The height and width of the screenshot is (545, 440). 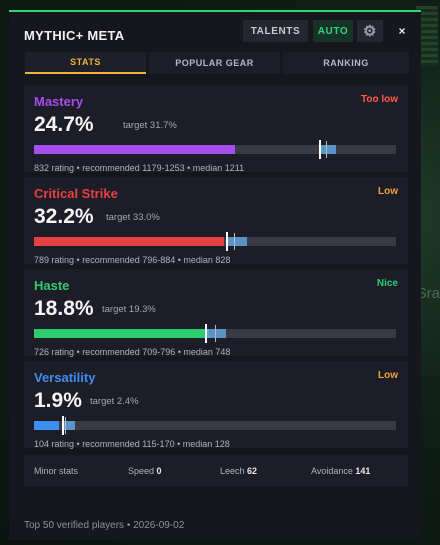 What do you see at coordinates (332, 471) in the screenshot?
I see `avoidance-label: Avoidance` at bounding box center [332, 471].